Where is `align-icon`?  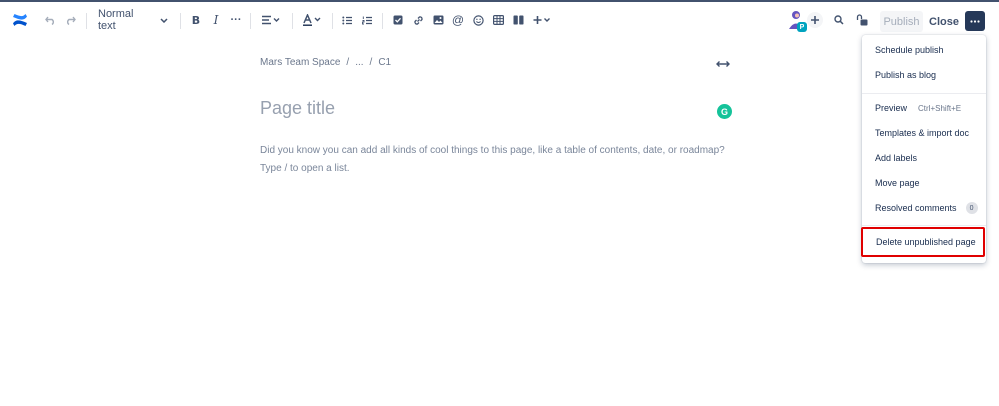
align-icon is located at coordinates (271, 20).